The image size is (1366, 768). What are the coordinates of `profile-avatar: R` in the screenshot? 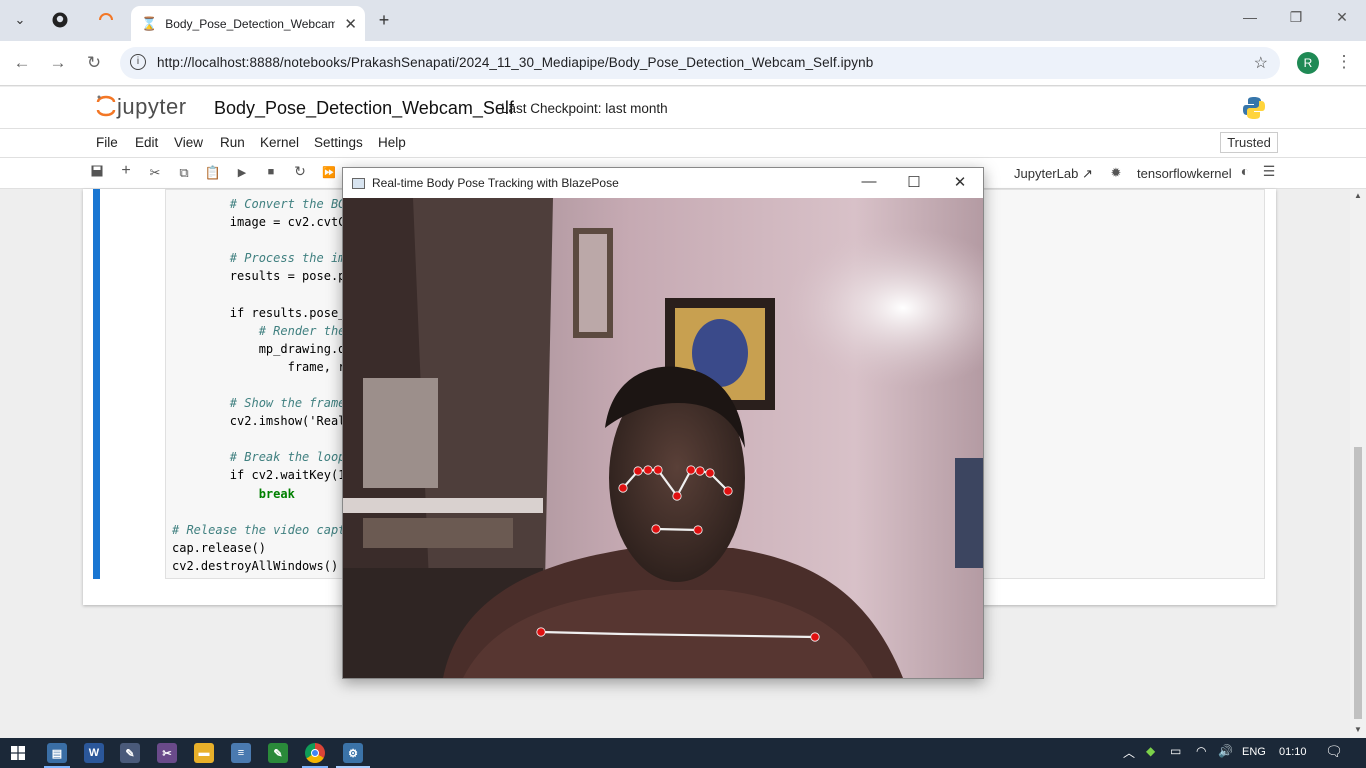 It's located at (1308, 63).